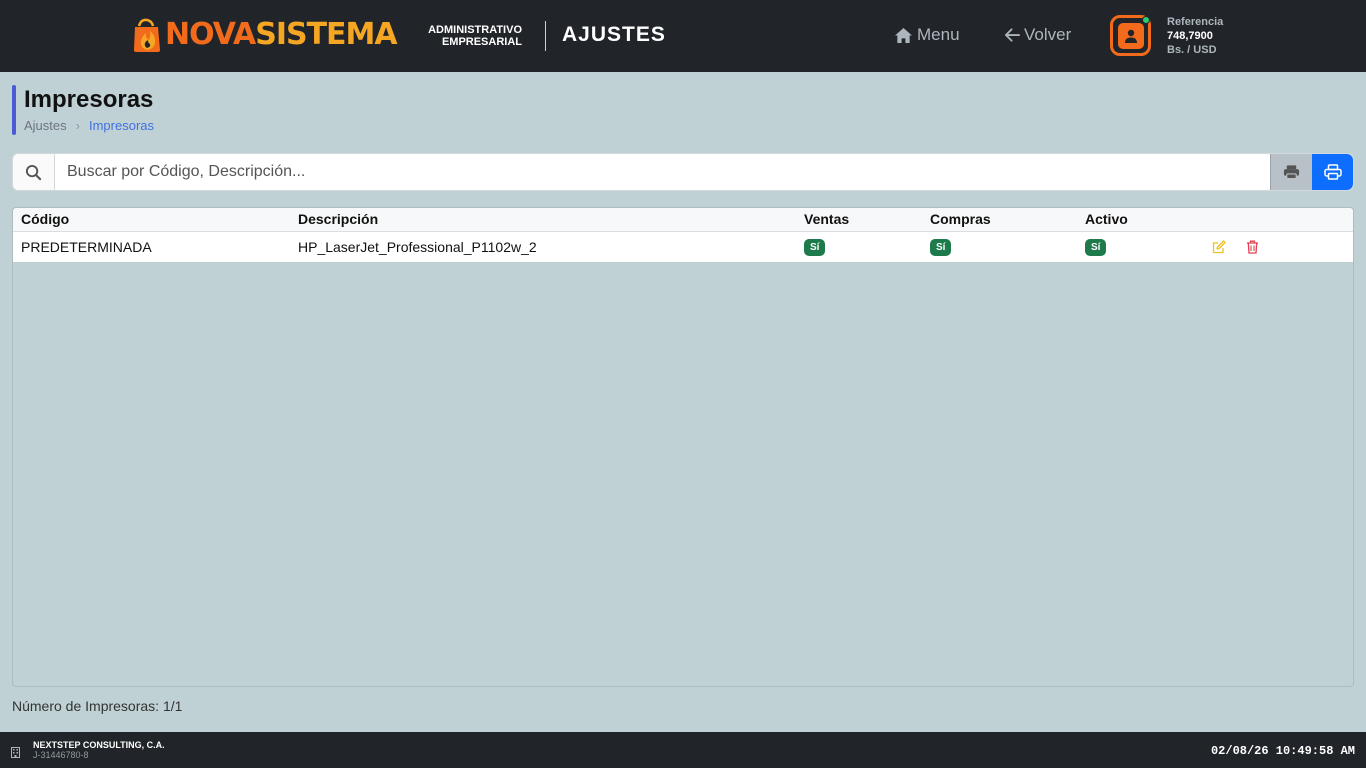  Describe the element at coordinates (1277, 246) in the screenshot. I see `cell-actions` at that location.